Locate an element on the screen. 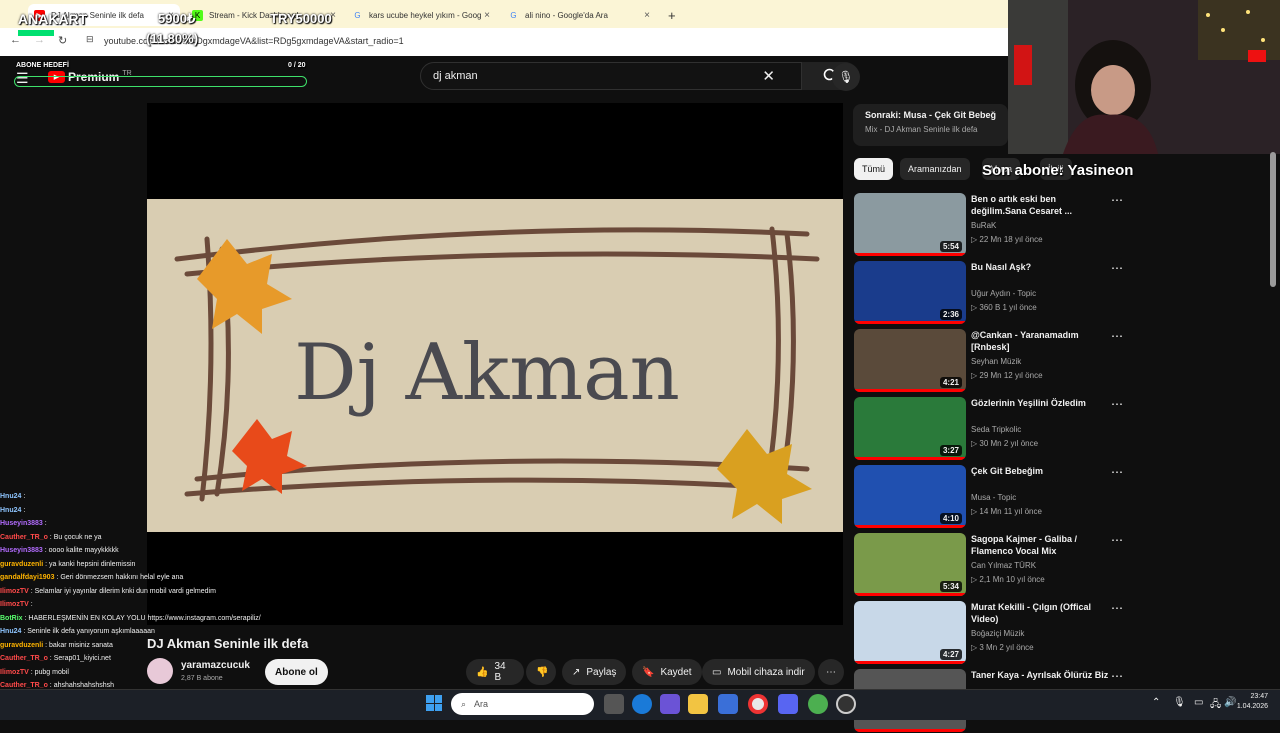 This screenshot has height=733, width=1280. channel-name: Seyhan Müzik is located at coordinates (996, 361).